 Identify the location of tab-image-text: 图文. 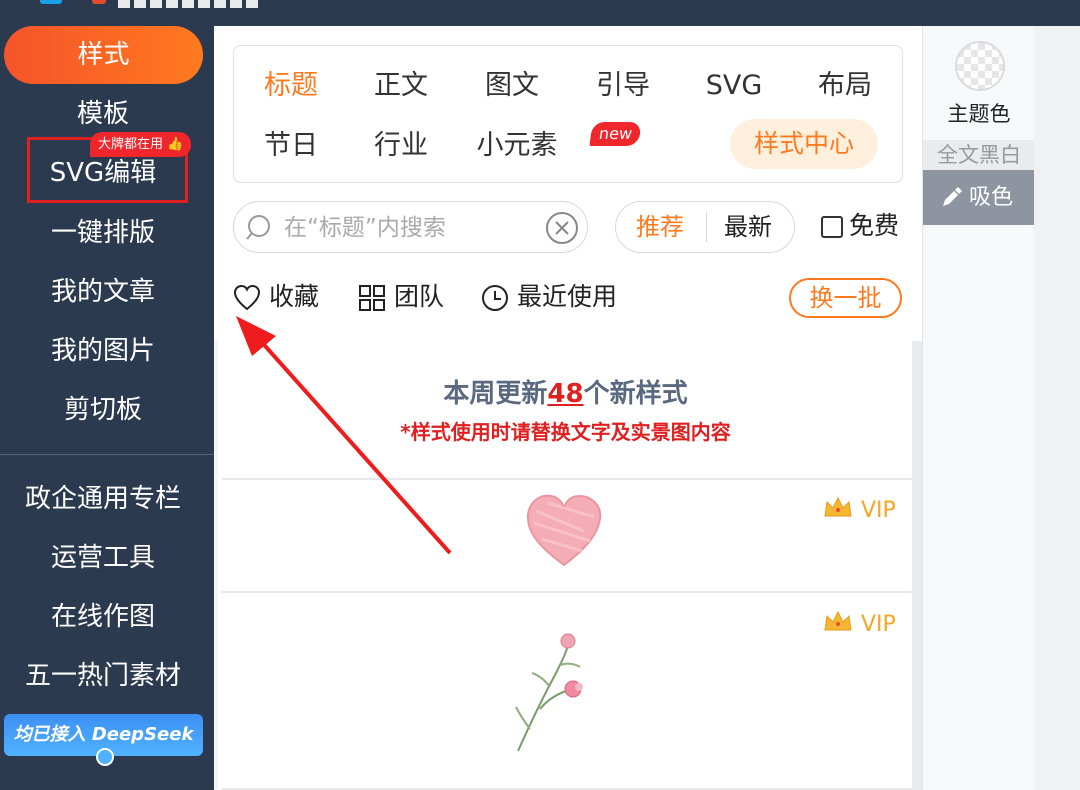
(512, 86).